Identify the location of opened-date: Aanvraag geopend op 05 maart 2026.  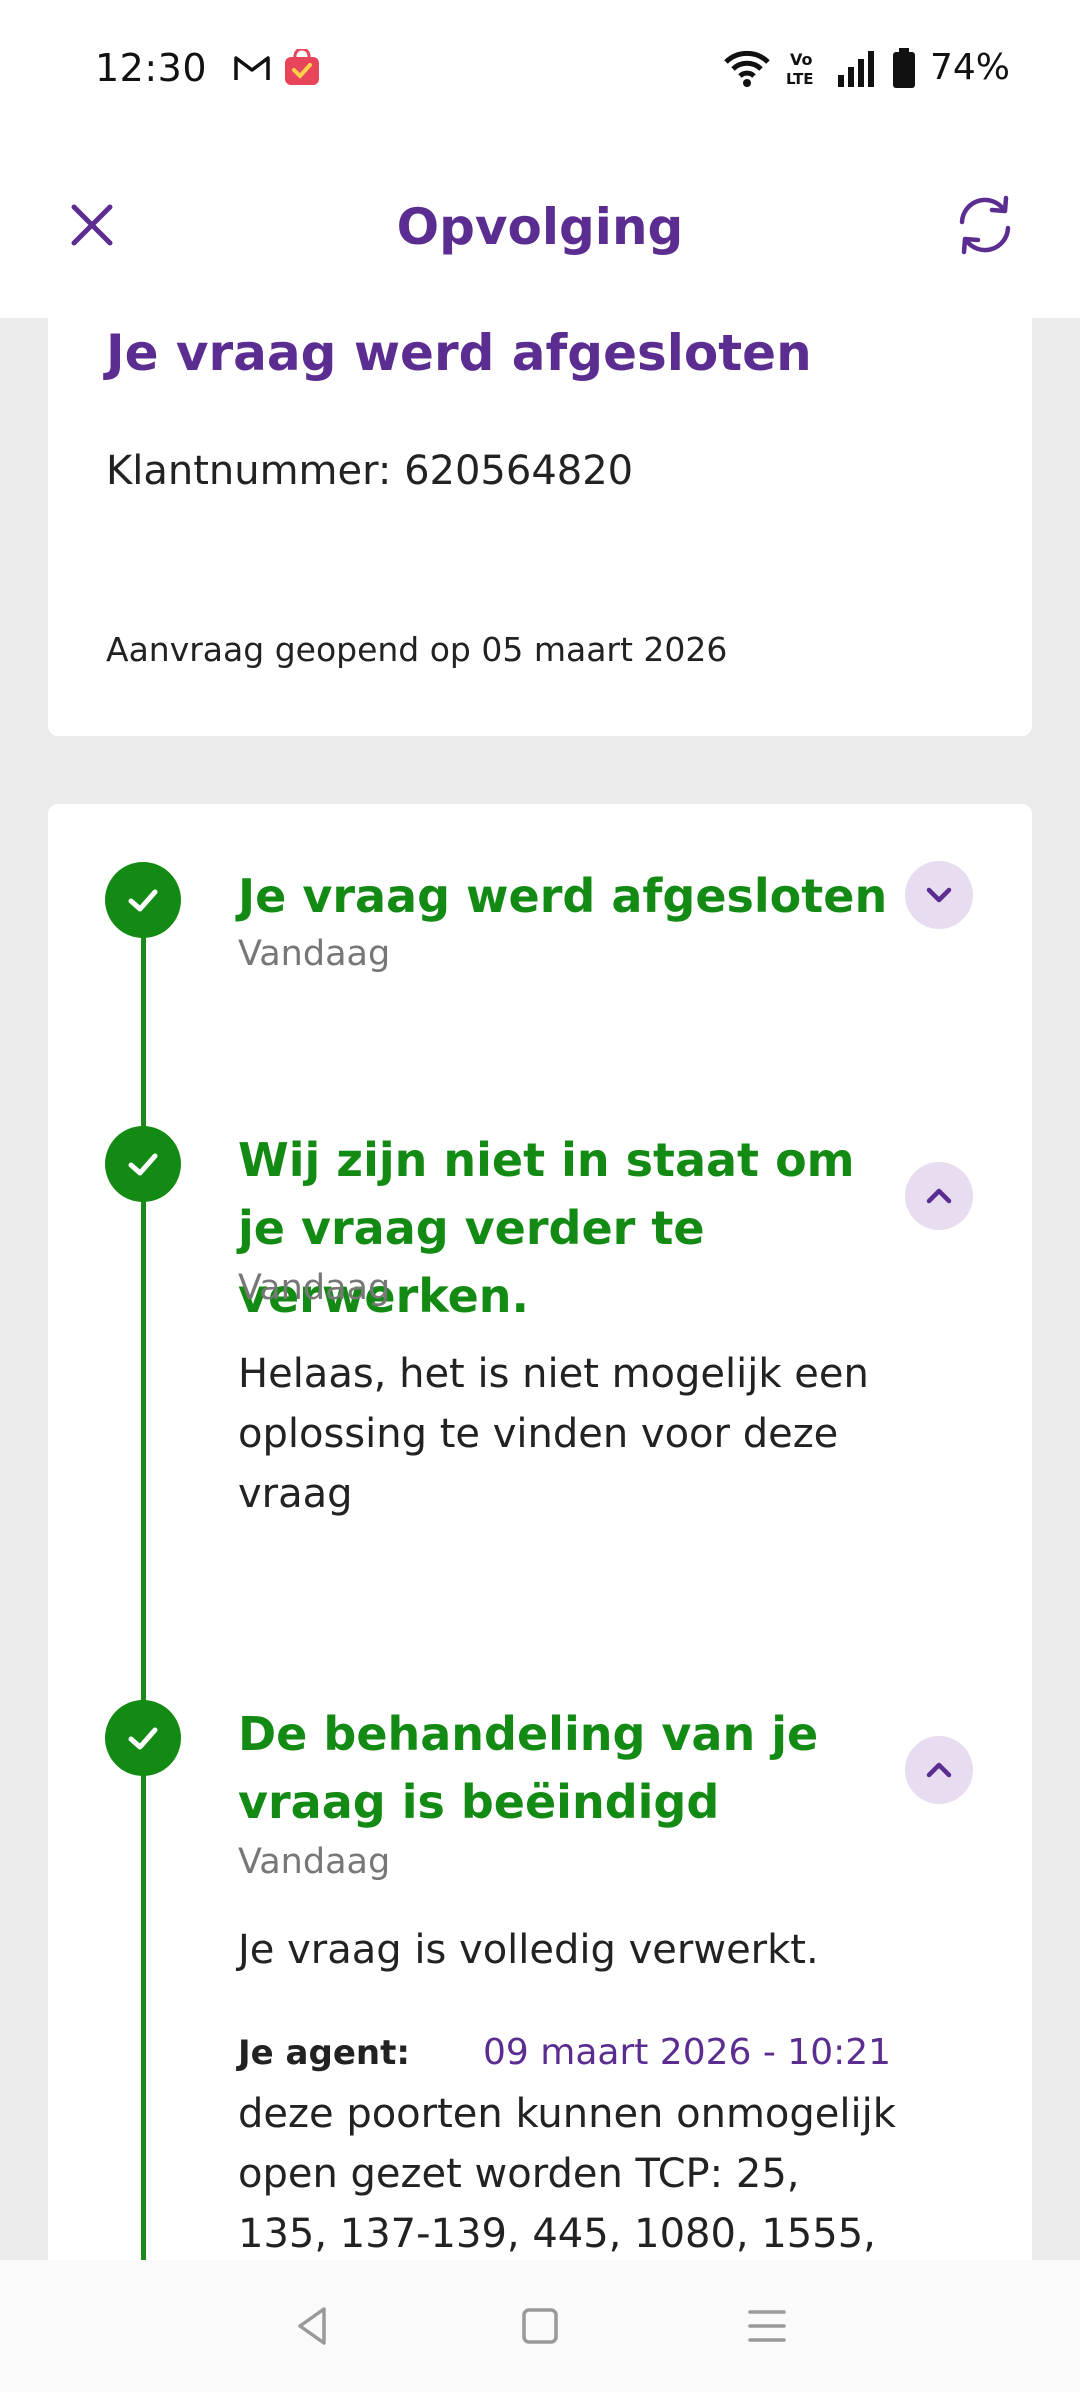
(417, 649).